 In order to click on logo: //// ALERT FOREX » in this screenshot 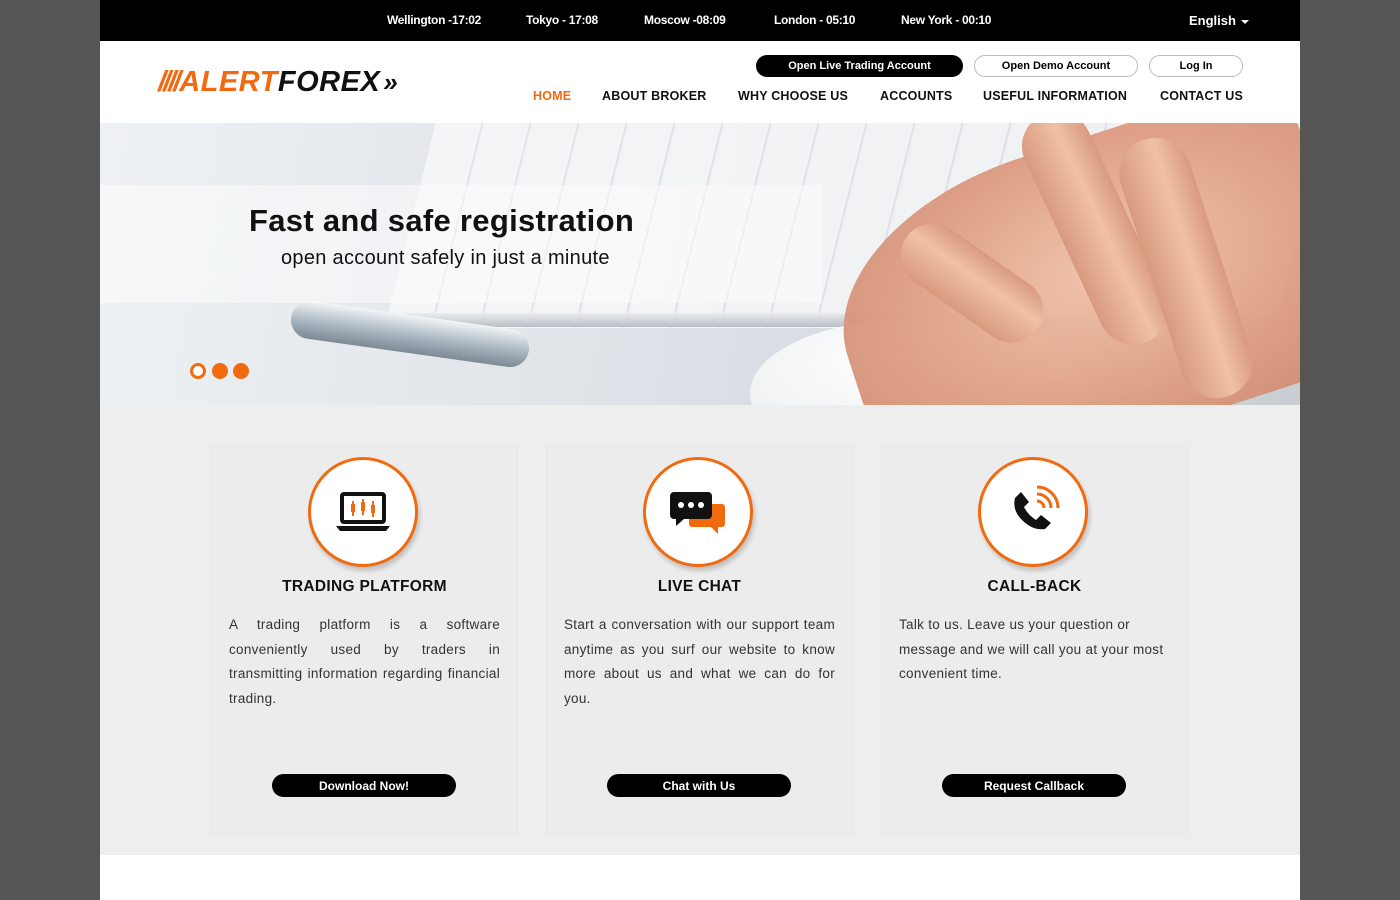, I will do `click(278, 82)`.